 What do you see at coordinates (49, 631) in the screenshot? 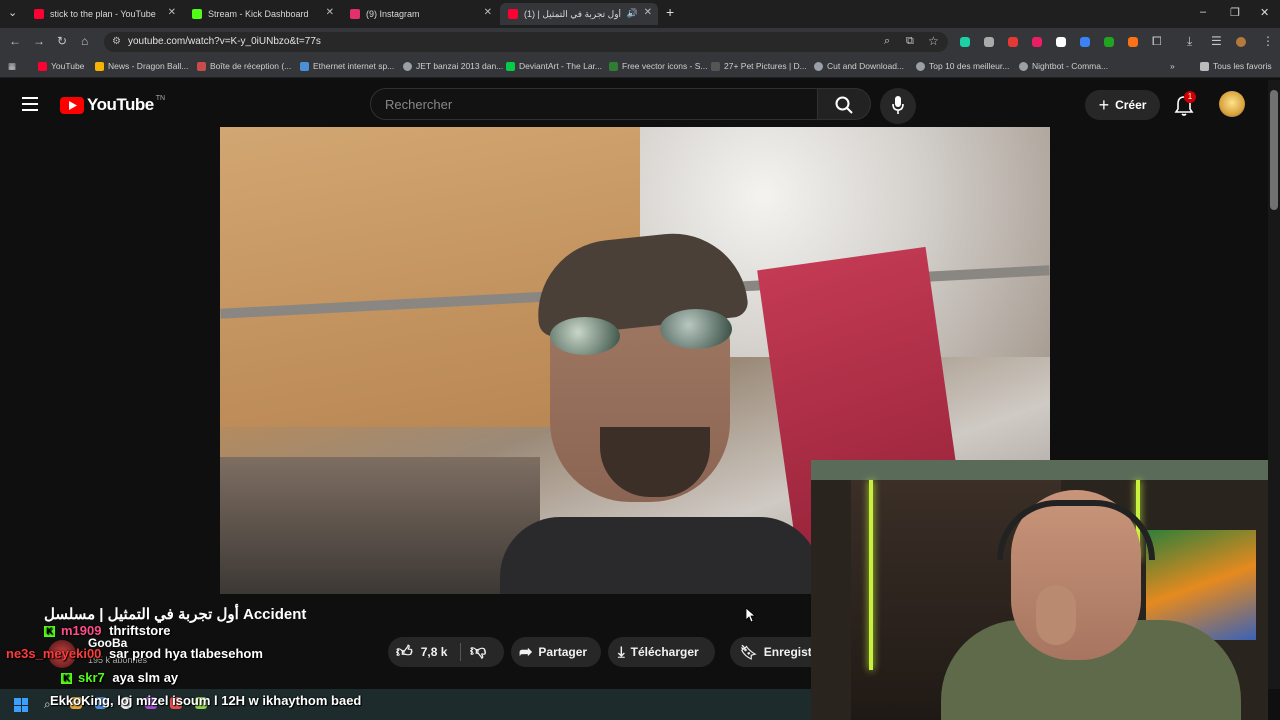
I see `kick-badge-icon: K` at bounding box center [49, 631].